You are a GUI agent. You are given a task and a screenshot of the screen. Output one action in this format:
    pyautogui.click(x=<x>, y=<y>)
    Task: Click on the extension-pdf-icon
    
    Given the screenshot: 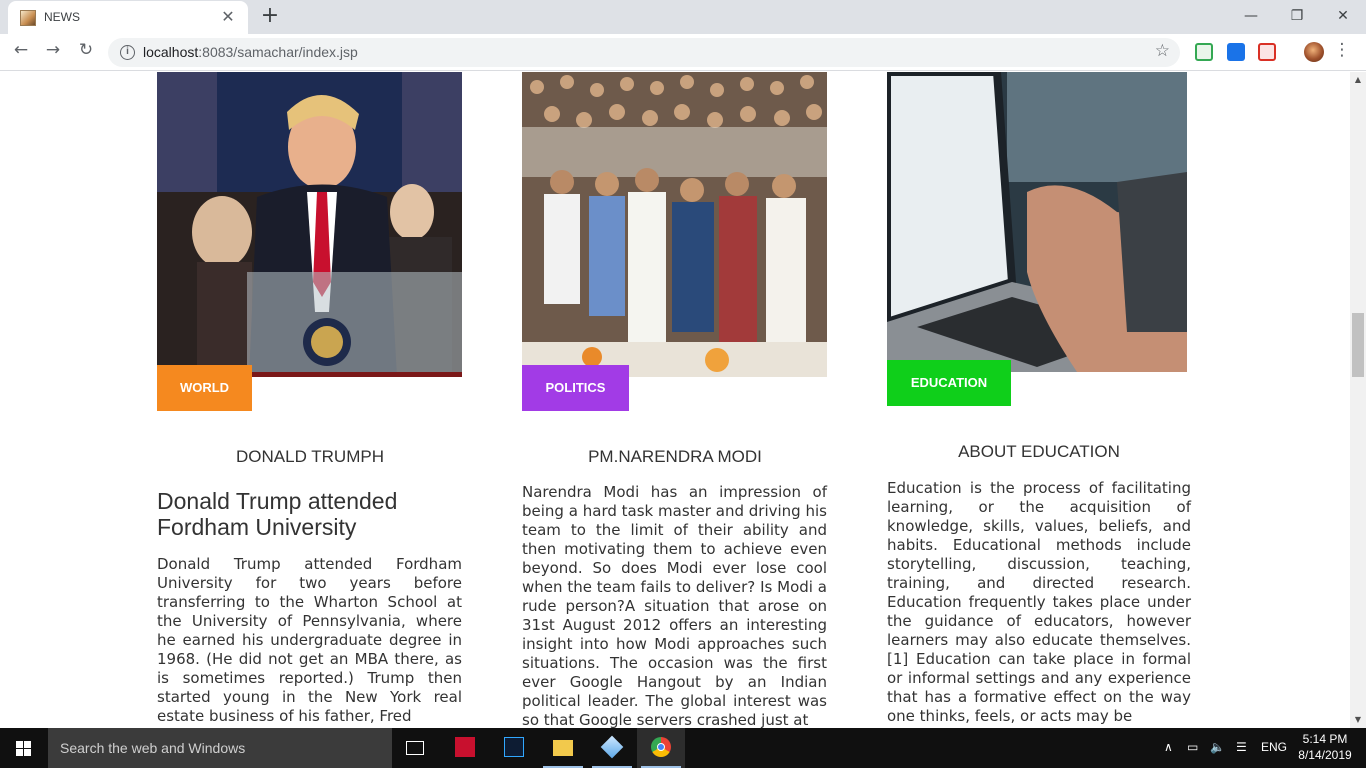 What is the action you would take?
    pyautogui.click(x=1267, y=52)
    